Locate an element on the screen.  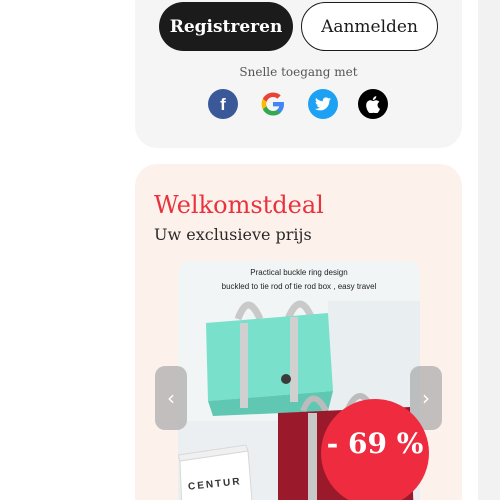
carousel-prev-button: ‹ is located at coordinates (171, 398).